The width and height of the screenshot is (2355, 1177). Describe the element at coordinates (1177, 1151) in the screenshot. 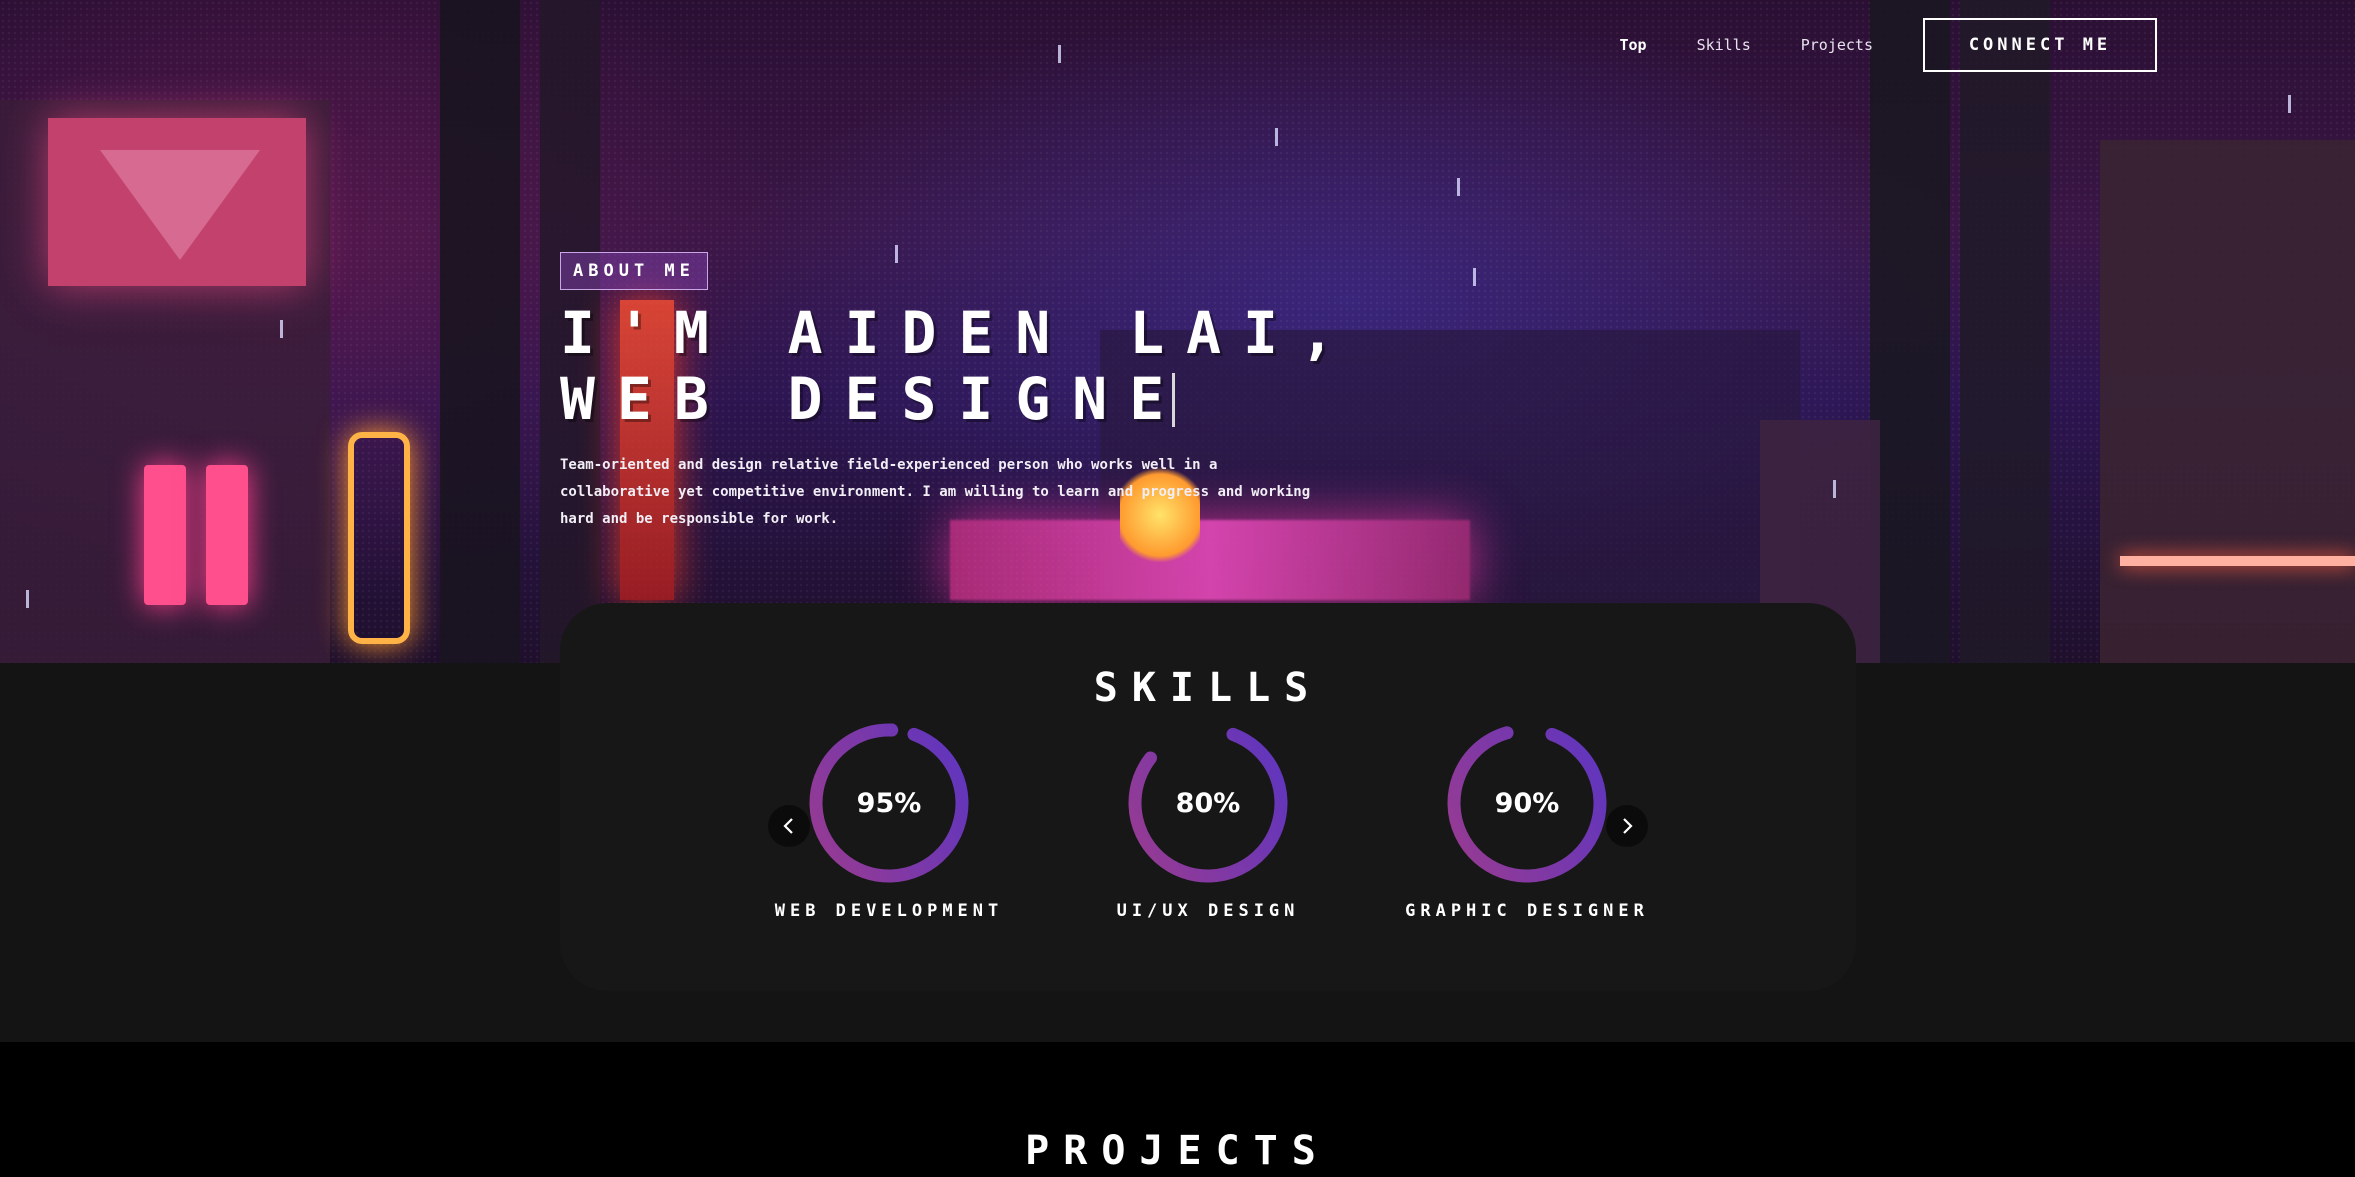

I see `projects-title: PROJECTS` at that location.